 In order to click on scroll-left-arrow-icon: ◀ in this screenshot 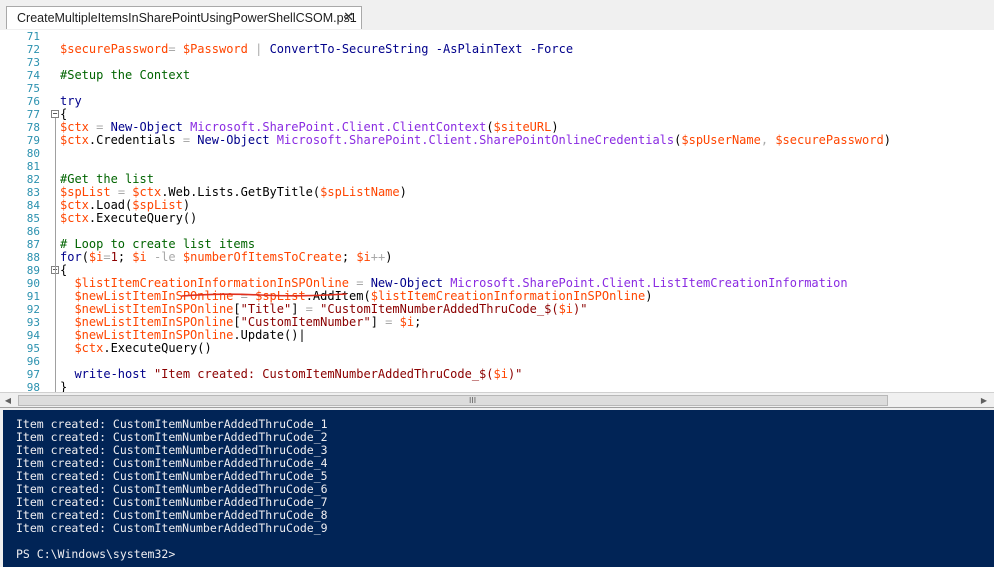, I will do `click(8, 400)`.